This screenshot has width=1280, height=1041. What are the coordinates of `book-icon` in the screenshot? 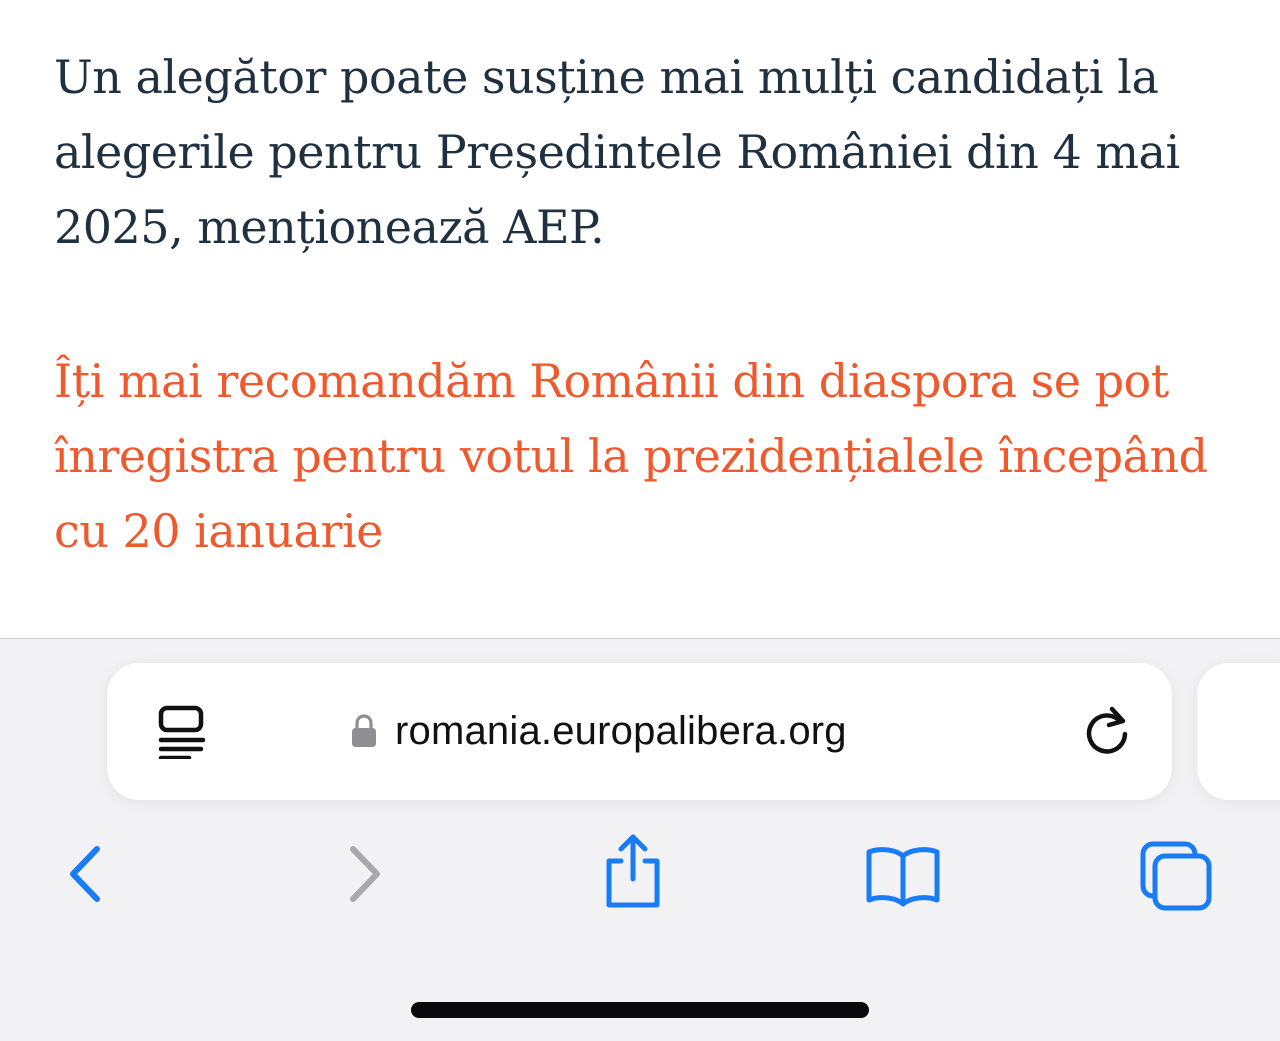 It's located at (903, 877).